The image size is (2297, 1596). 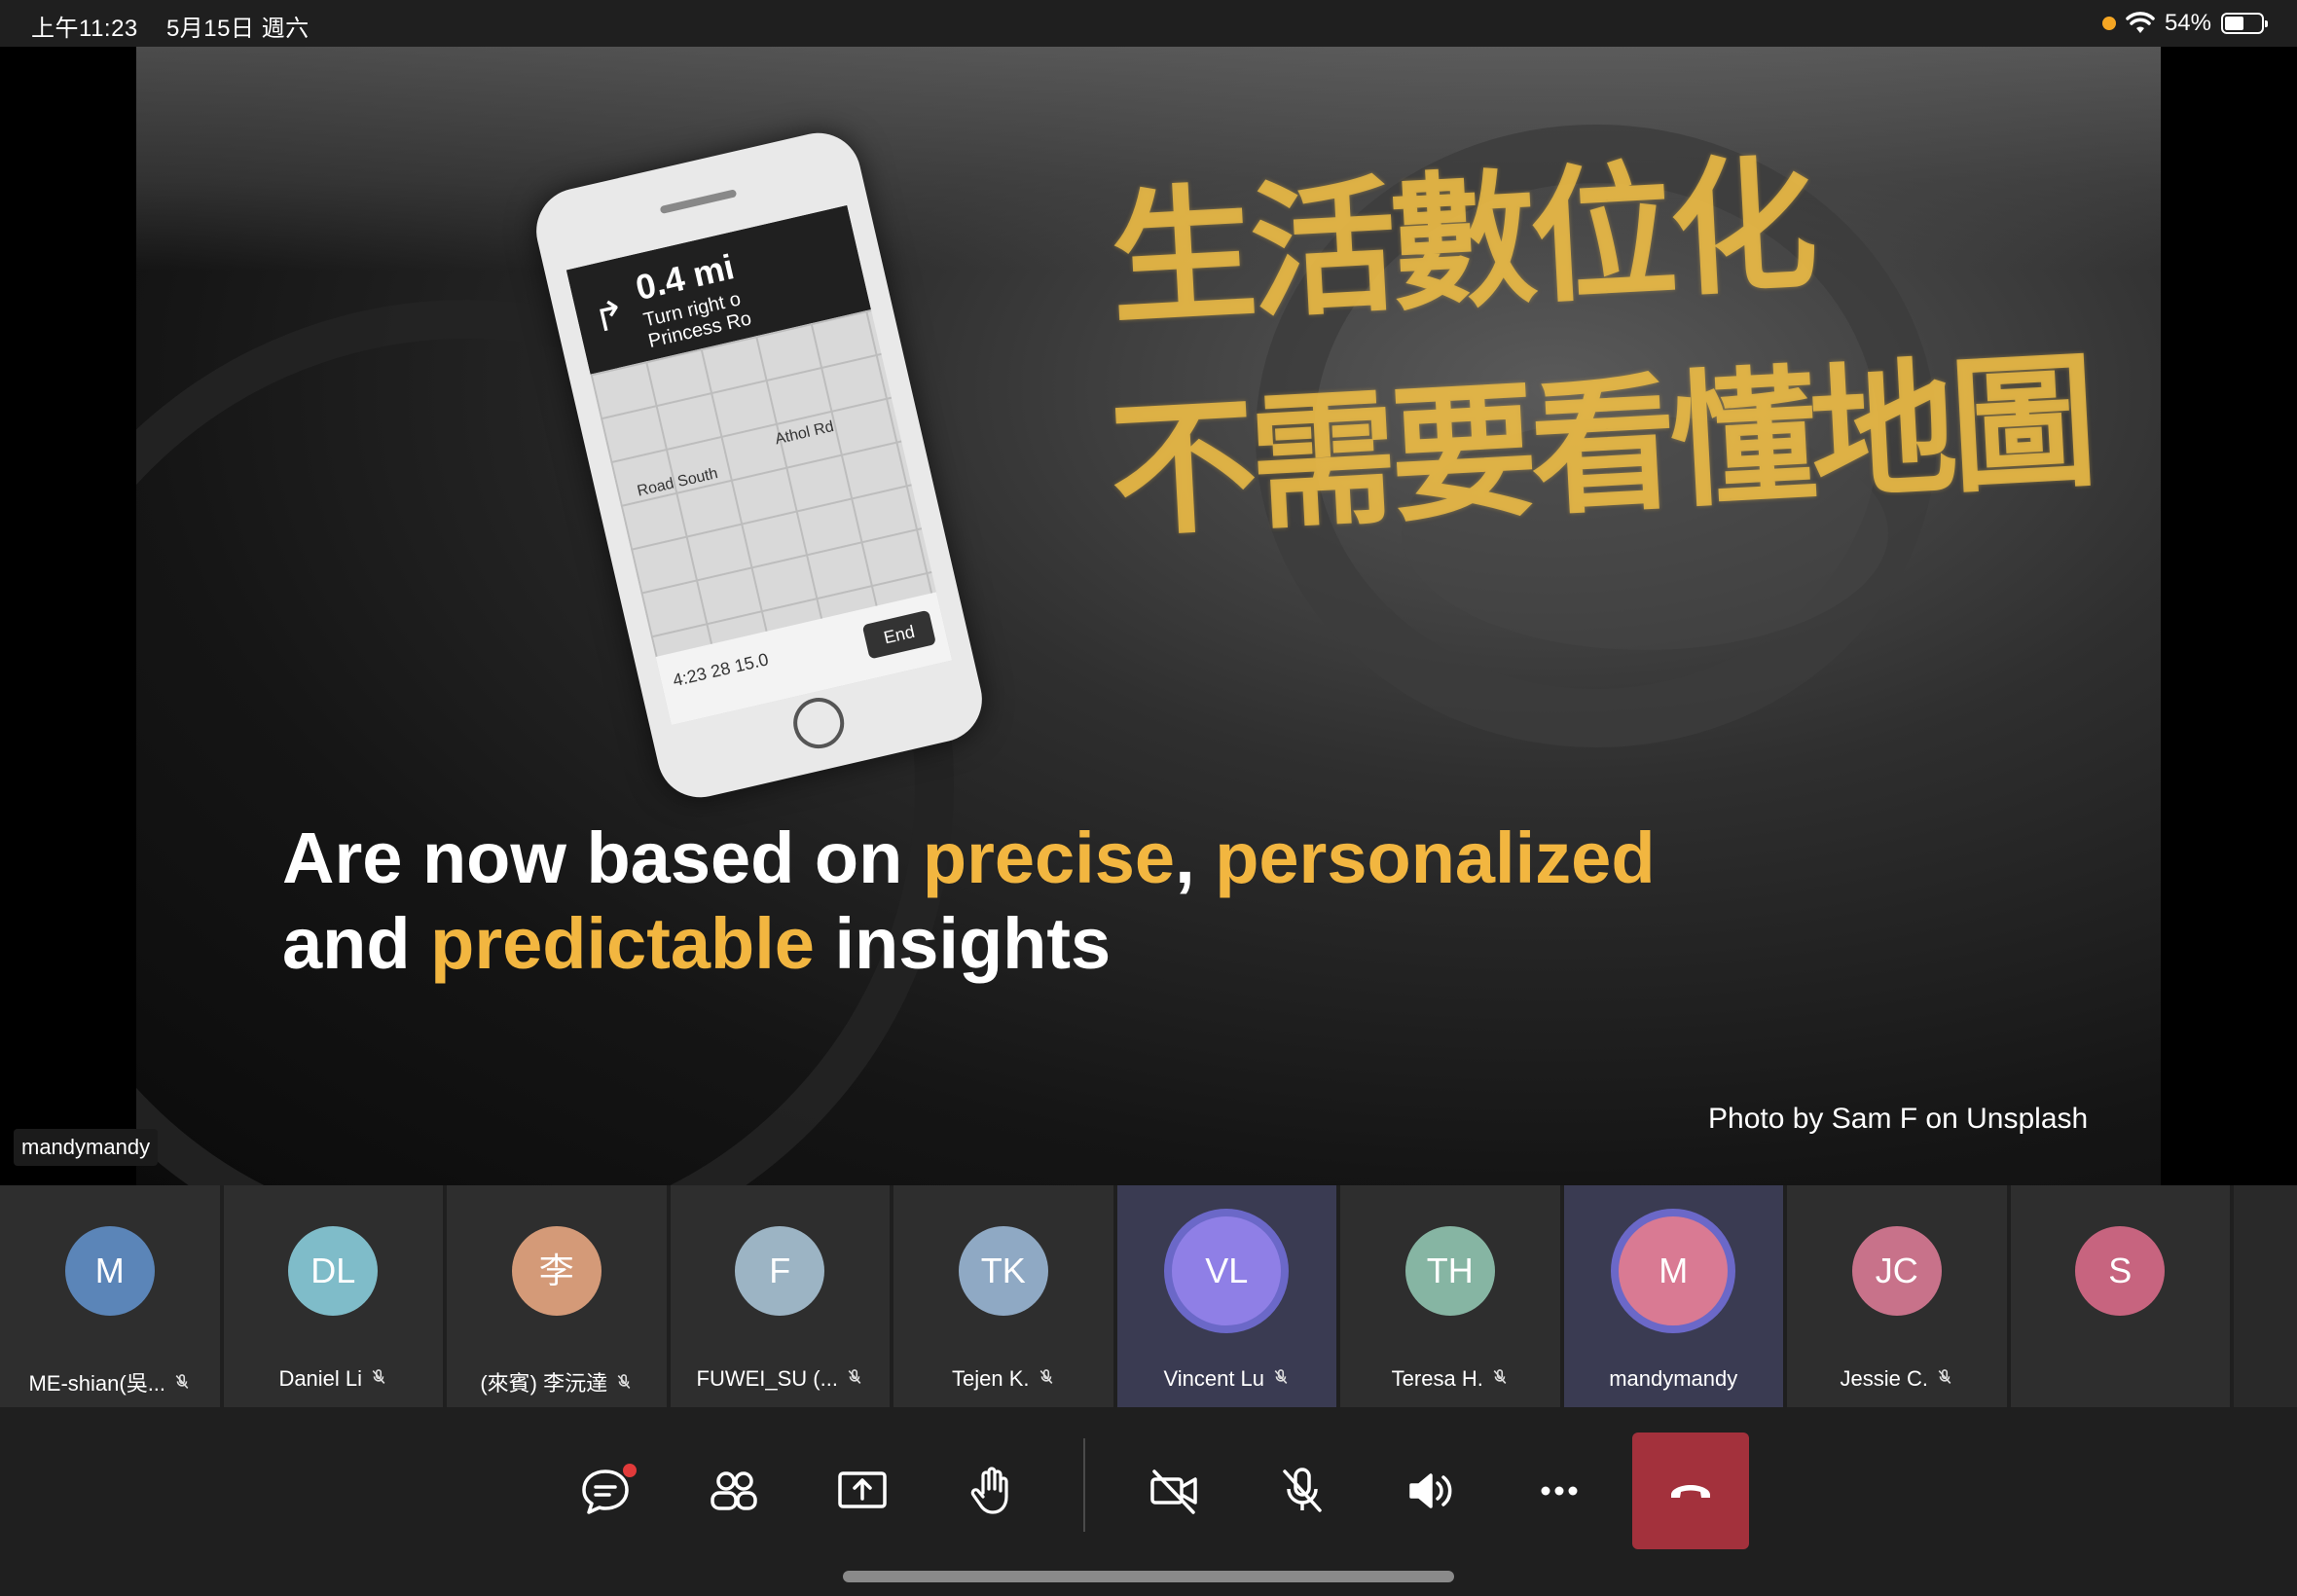 I want to click on participant-name: (來賓) 李沅達, so click(x=557, y=1381).